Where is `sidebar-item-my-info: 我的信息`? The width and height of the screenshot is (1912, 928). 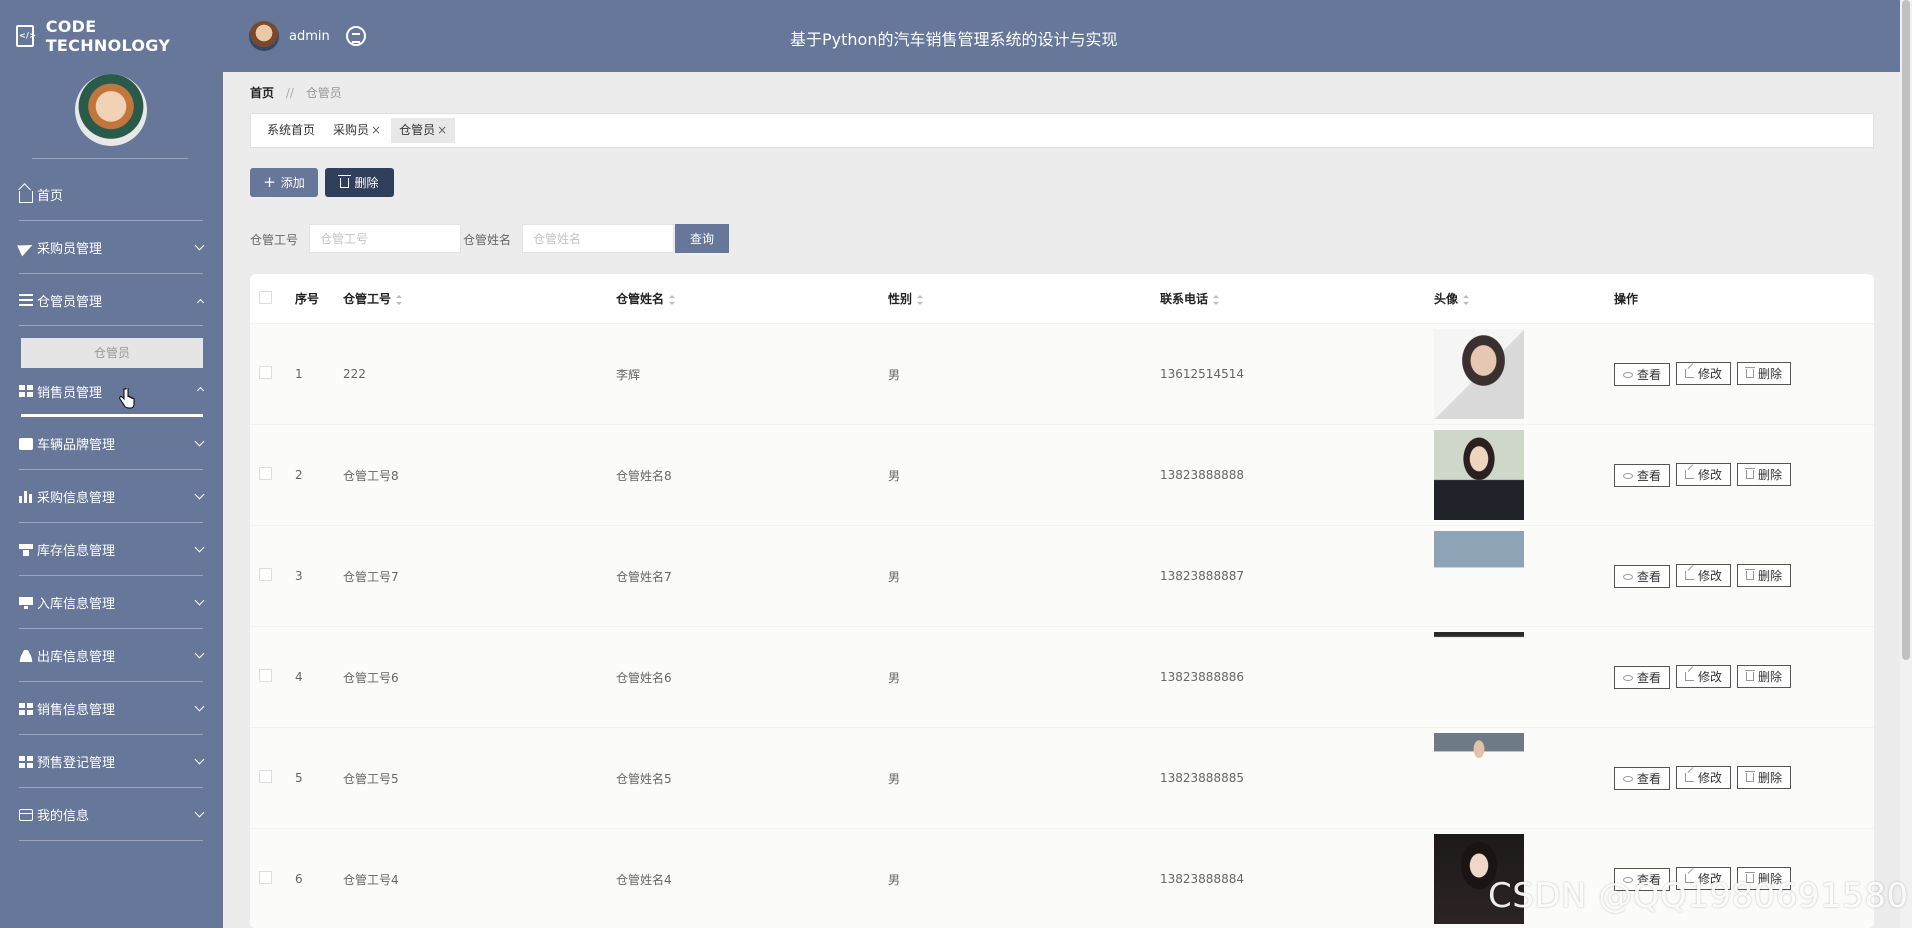
sidebar-item-my-info: 我的信息 is located at coordinates (111, 814).